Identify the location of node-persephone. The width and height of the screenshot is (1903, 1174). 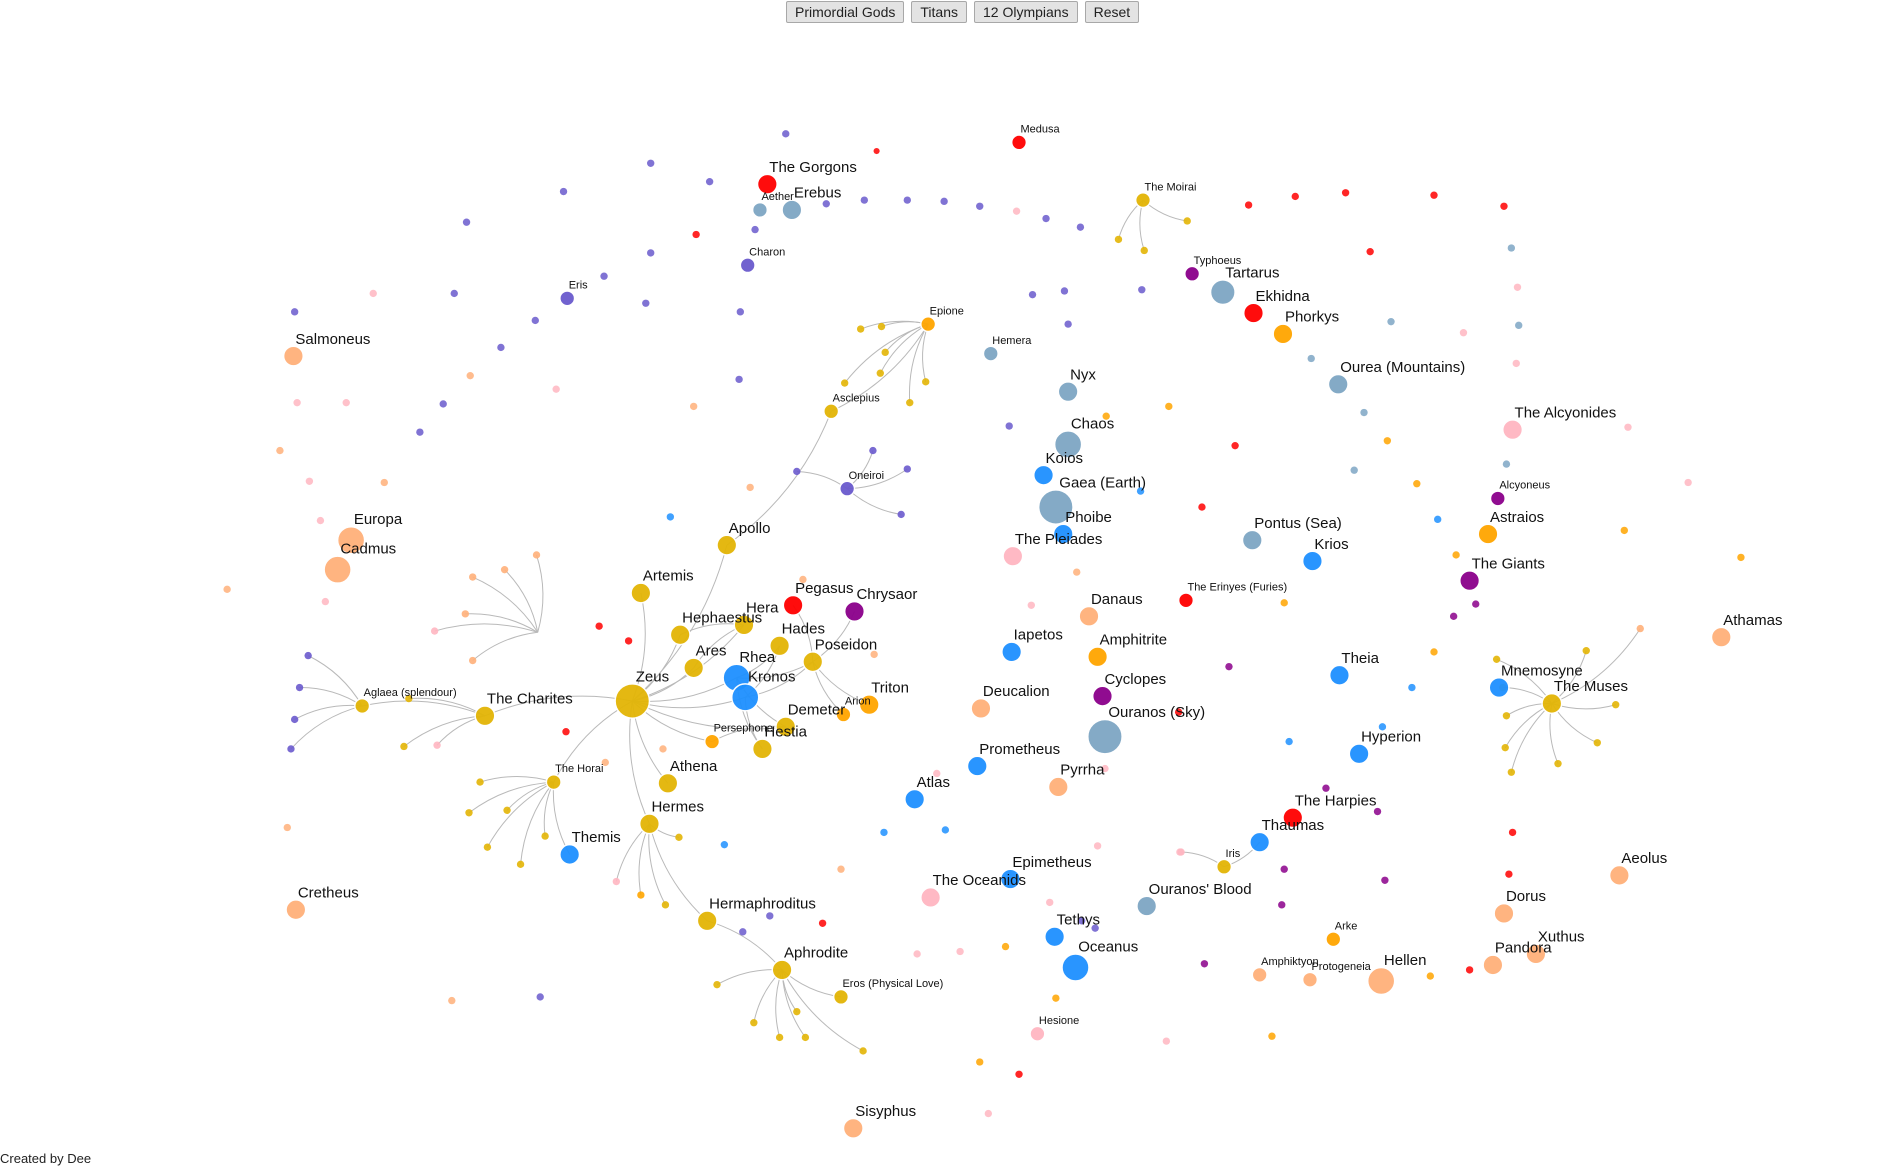
(712, 741).